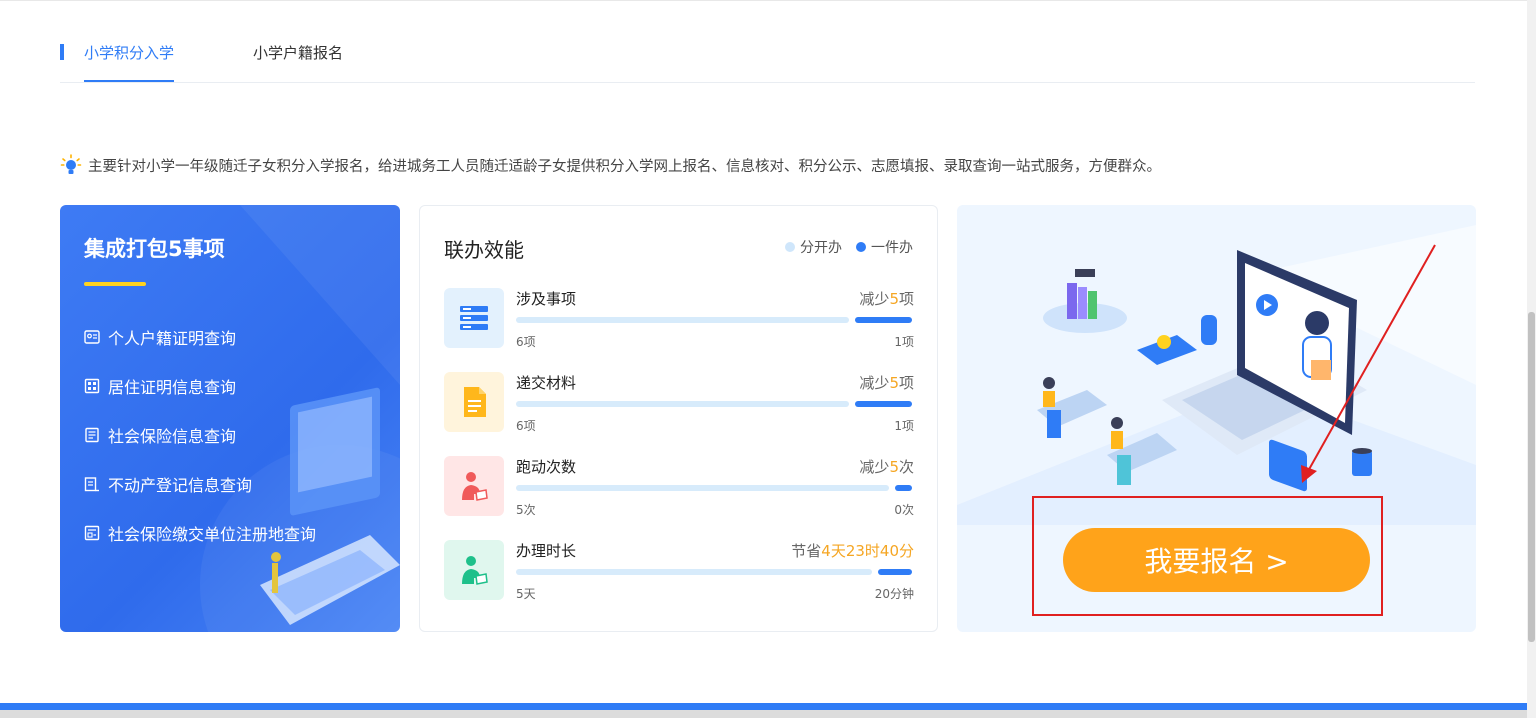 The height and width of the screenshot is (718, 1536). Describe the element at coordinates (906, 467) in the screenshot. I see `reduction-suffix: 次` at that location.